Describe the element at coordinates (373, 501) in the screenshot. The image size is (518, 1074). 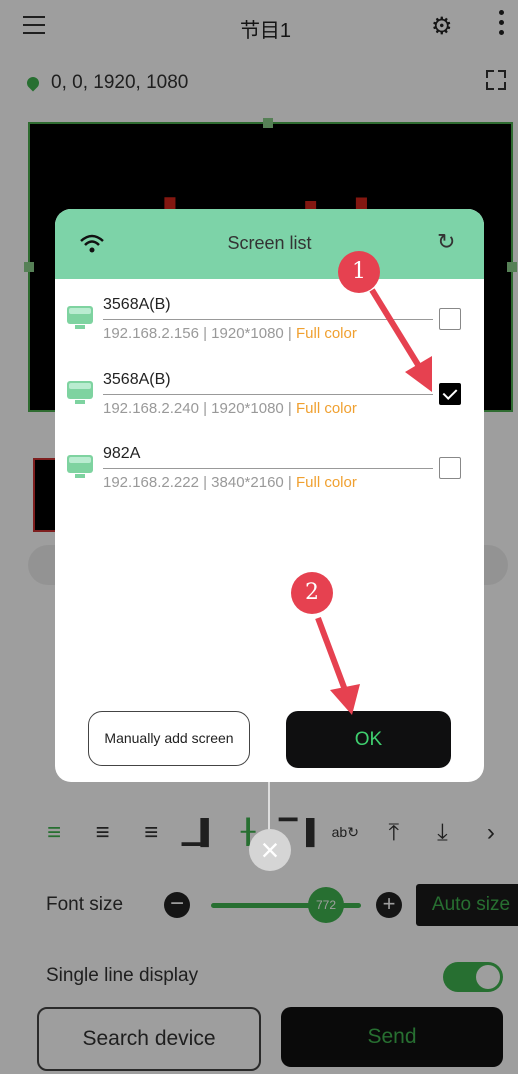
I see `annotation-arrows` at that location.